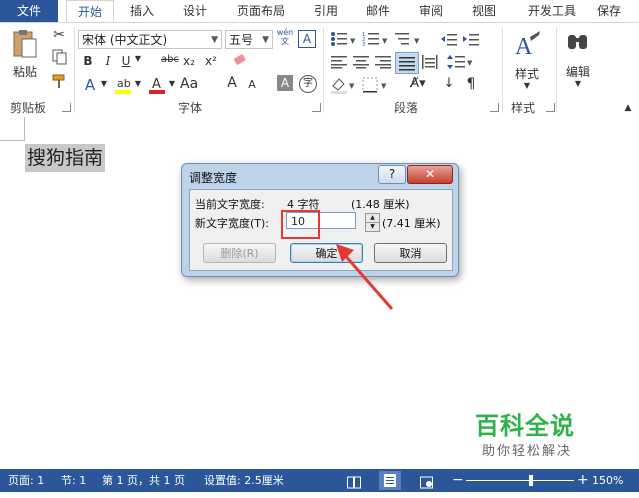 This screenshot has height=498, width=639. What do you see at coordinates (66, 107) in the screenshot?
I see `clipboard-launcher-icon` at bounding box center [66, 107].